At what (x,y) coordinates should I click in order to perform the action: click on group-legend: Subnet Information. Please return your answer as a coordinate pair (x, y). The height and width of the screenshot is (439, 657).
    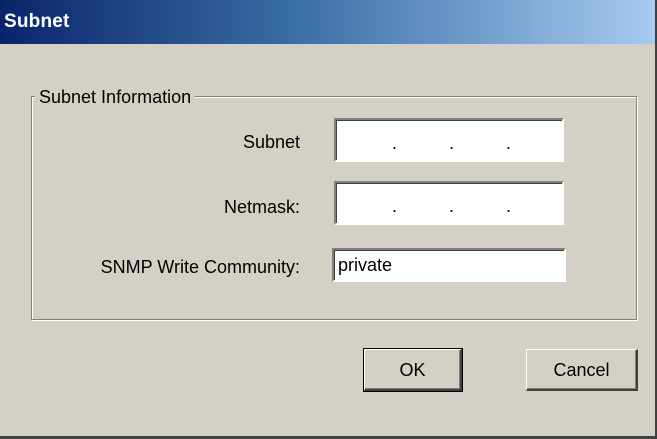
    Looking at the image, I should click on (115, 97).